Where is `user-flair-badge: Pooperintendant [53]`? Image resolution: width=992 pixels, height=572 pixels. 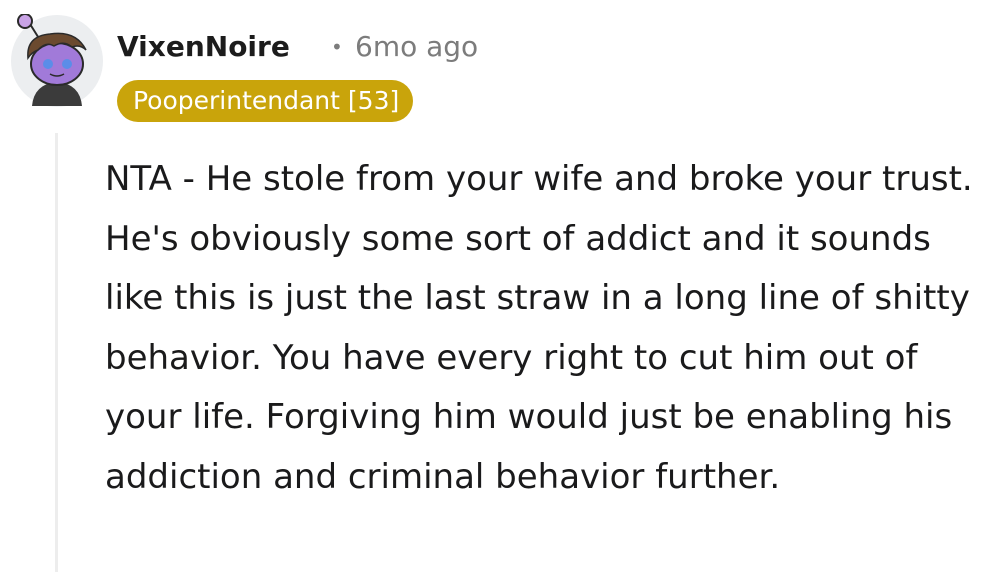
user-flair-badge: Pooperintendant [53] is located at coordinates (265, 101).